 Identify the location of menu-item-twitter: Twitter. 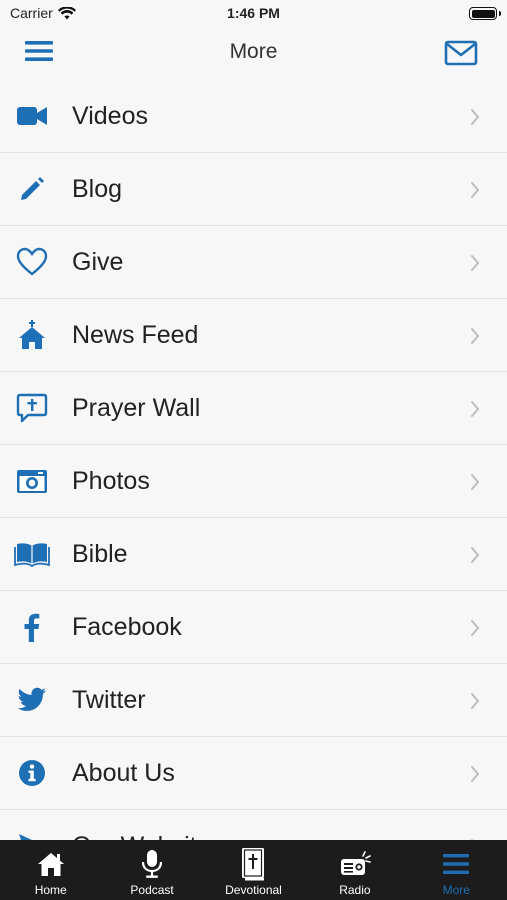
(253, 700).